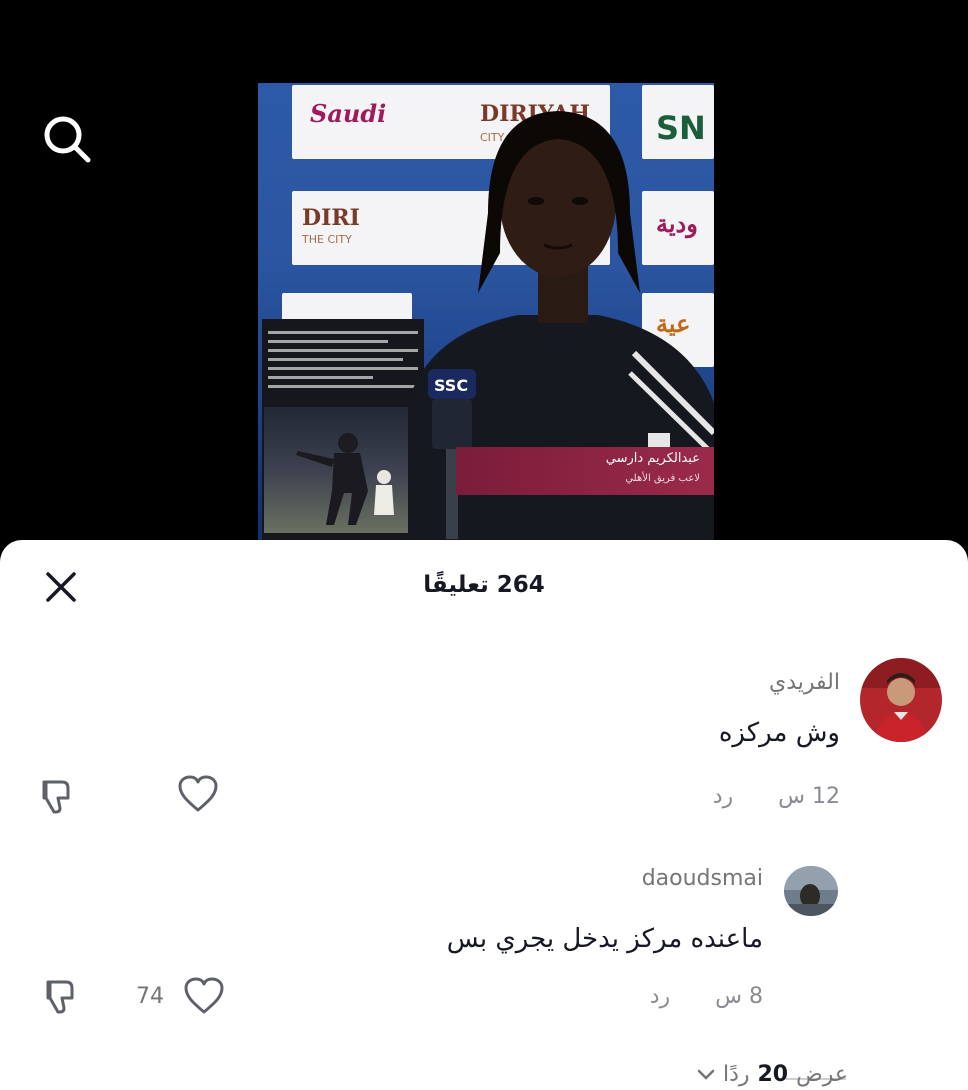  What do you see at coordinates (776, 796) in the screenshot?
I see `comment-meta: 12 س رد` at bounding box center [776, 796].